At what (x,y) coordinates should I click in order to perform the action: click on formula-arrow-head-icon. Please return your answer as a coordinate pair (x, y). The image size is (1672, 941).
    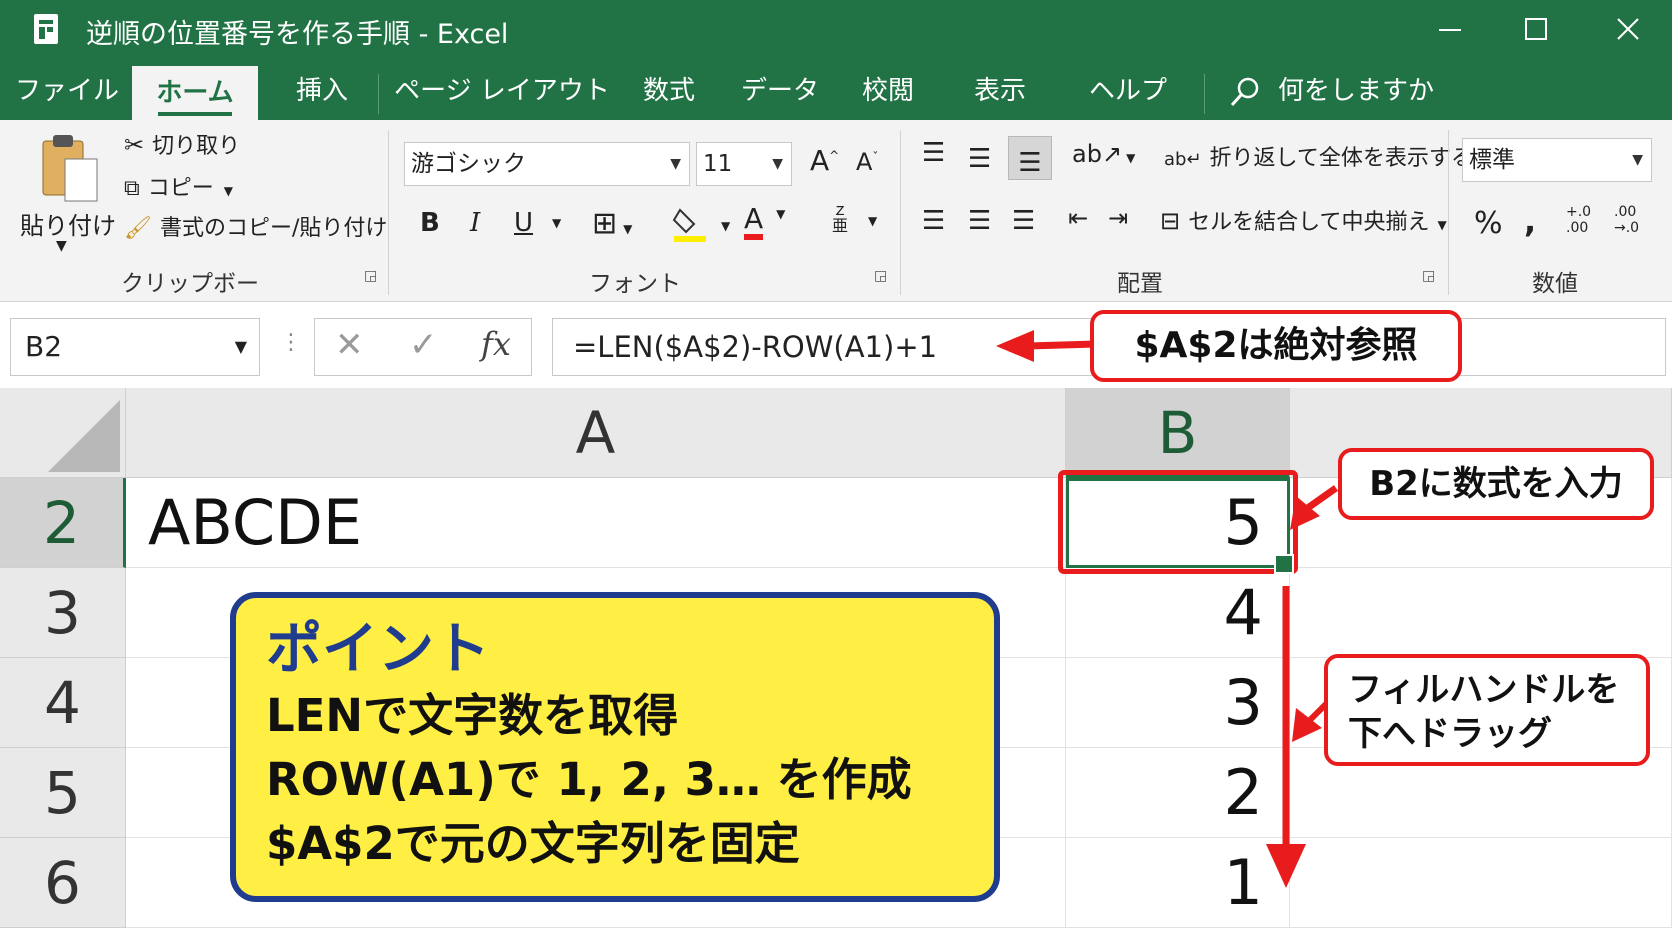
    Looking at the image, I should click on (1015, 346).